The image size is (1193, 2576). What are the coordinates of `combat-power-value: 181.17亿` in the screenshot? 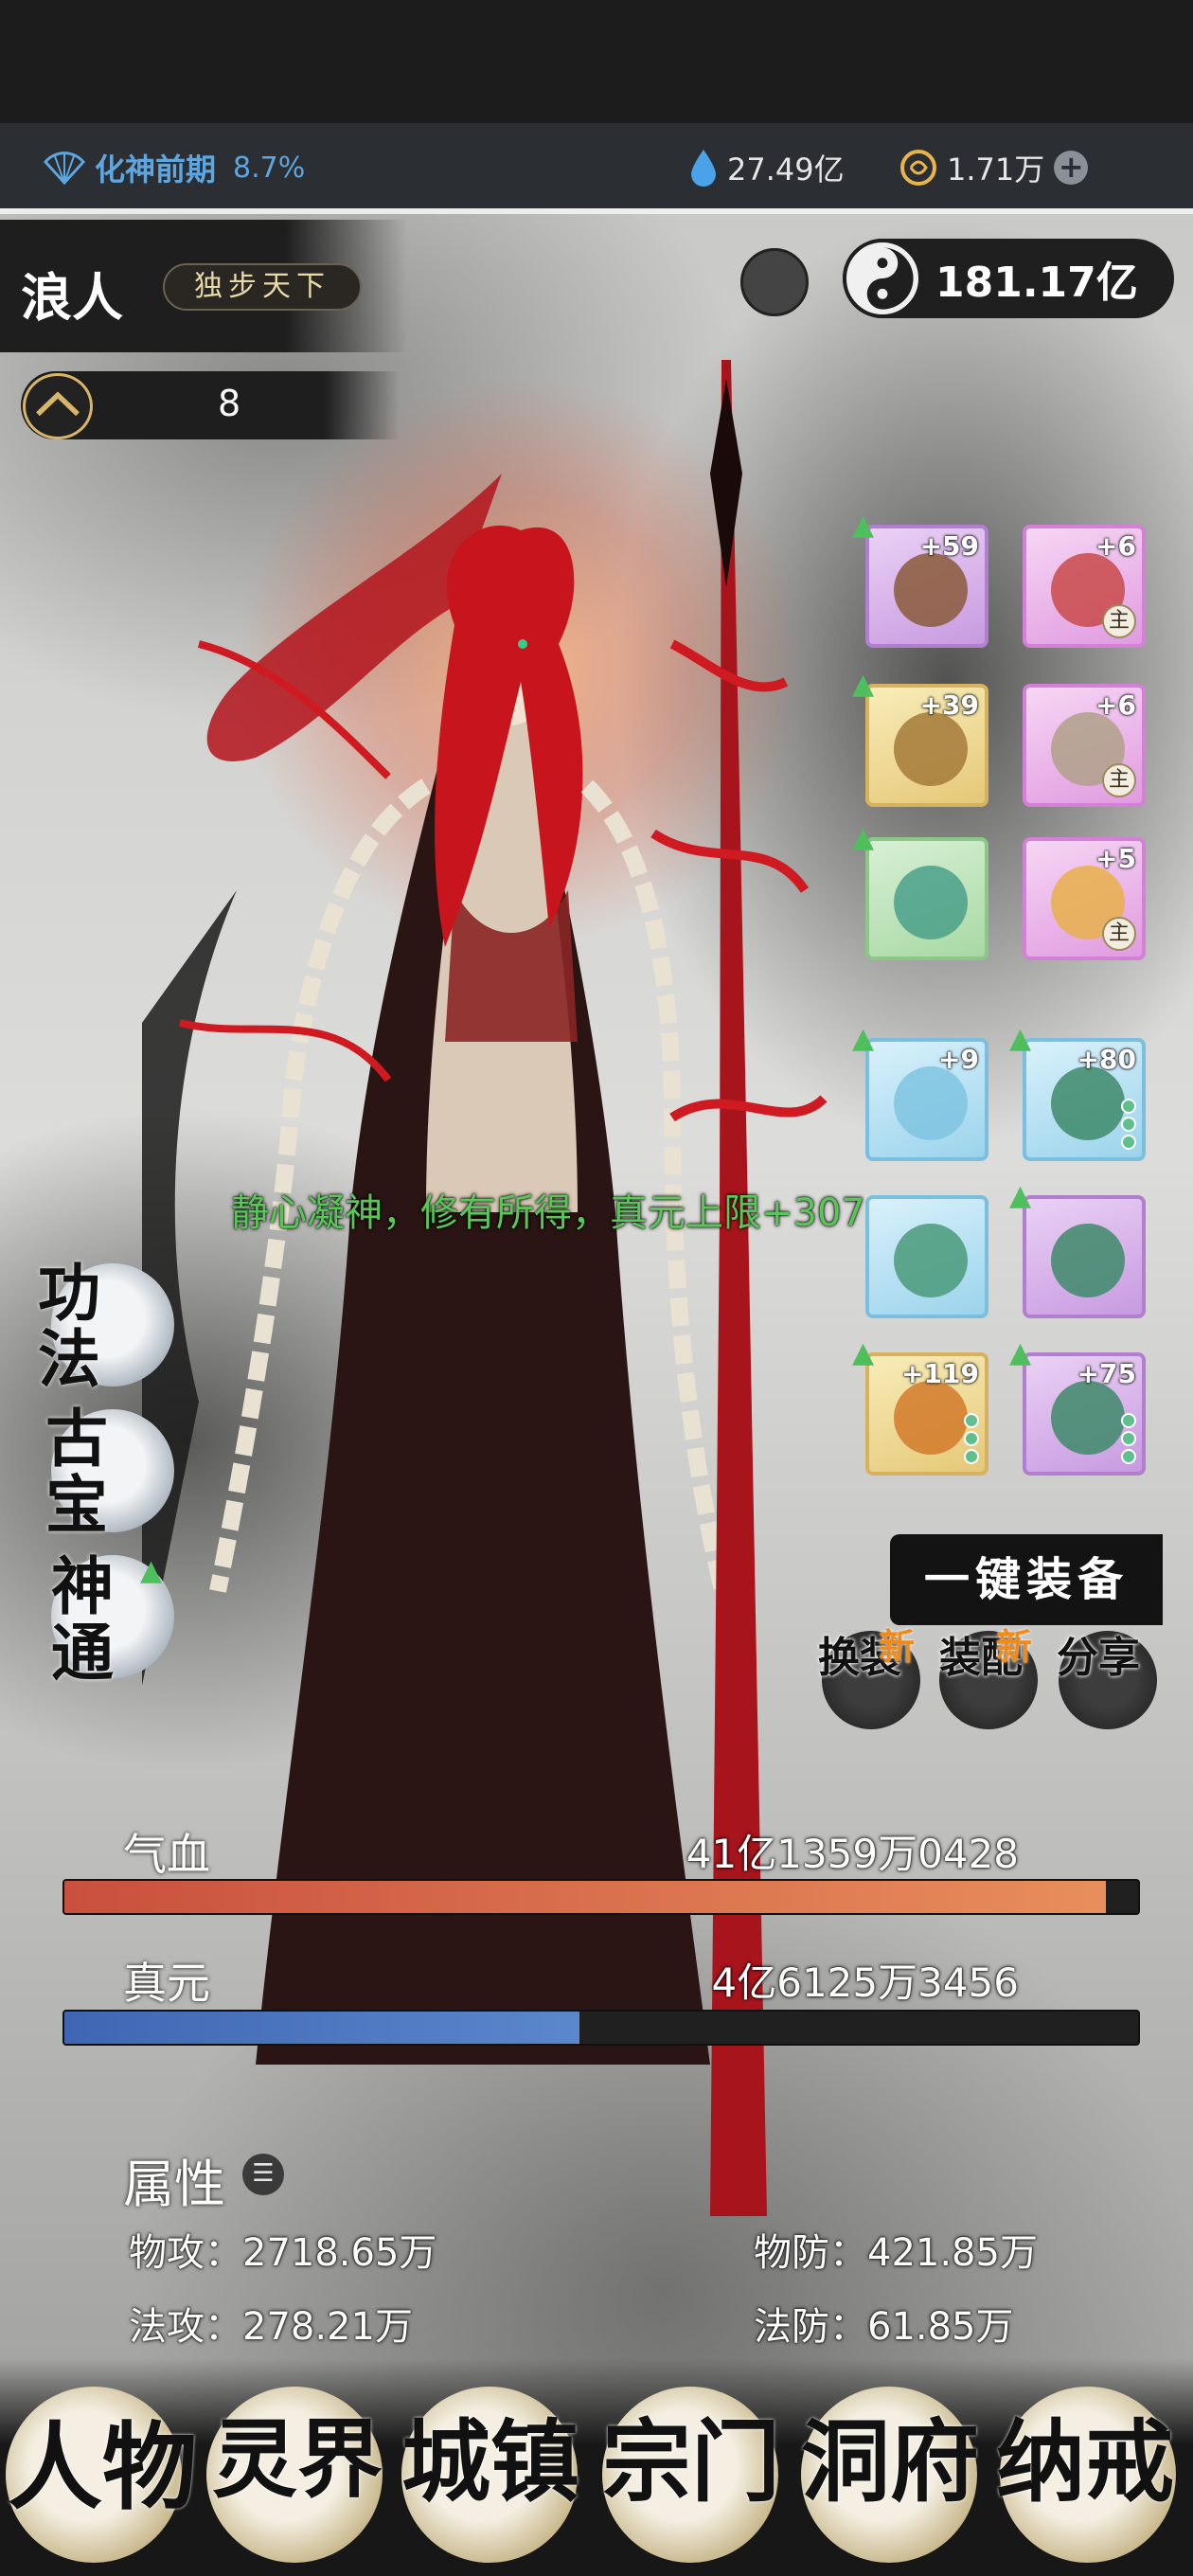 It's located at (1036, 283).